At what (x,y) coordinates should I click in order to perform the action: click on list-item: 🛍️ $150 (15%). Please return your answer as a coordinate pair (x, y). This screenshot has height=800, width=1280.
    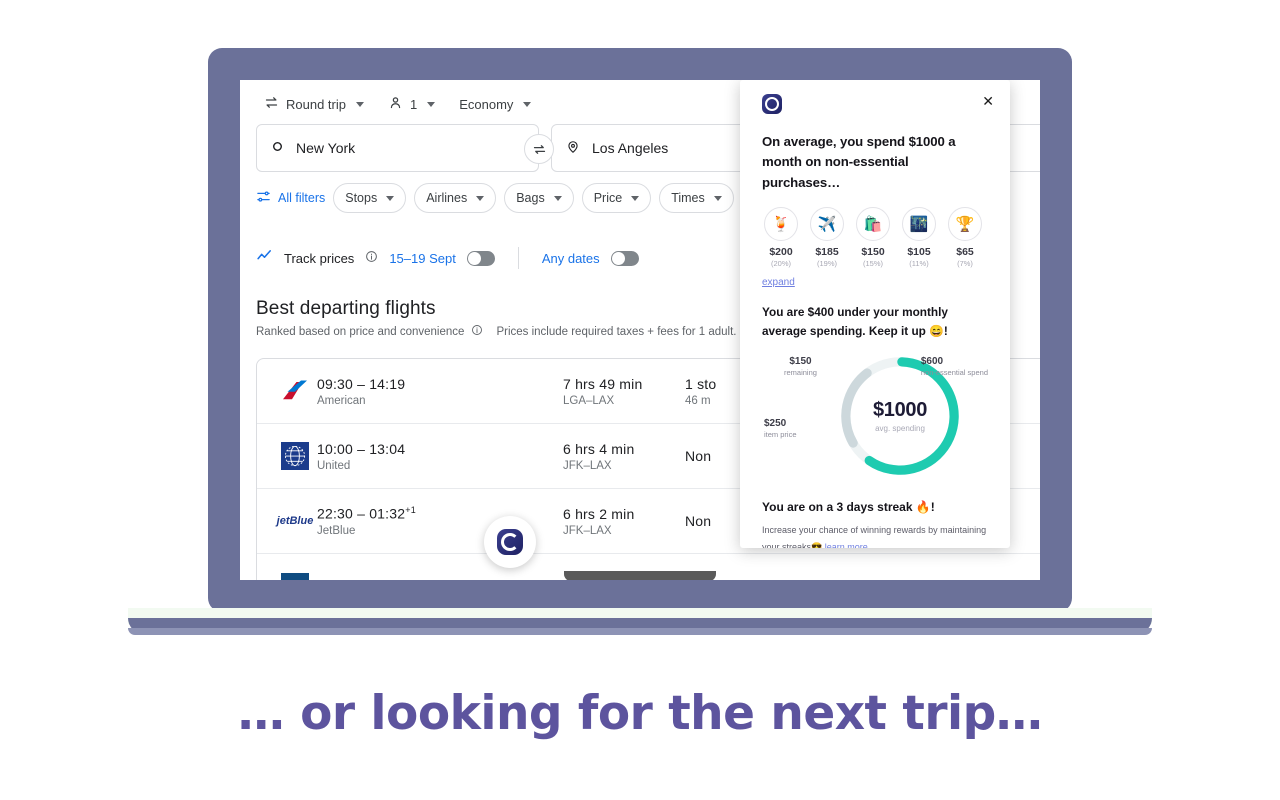
    Looking at the image, I should click on (873, 237).